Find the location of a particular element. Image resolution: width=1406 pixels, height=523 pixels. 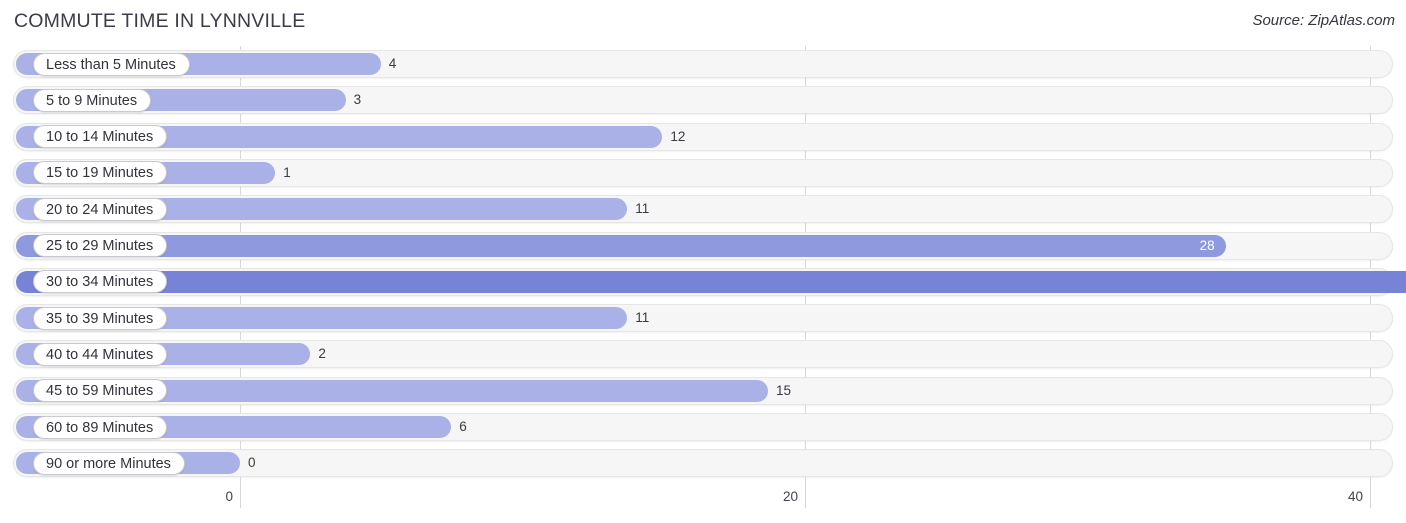

bar-value-label: 1 is located at coordinates (287, 172).